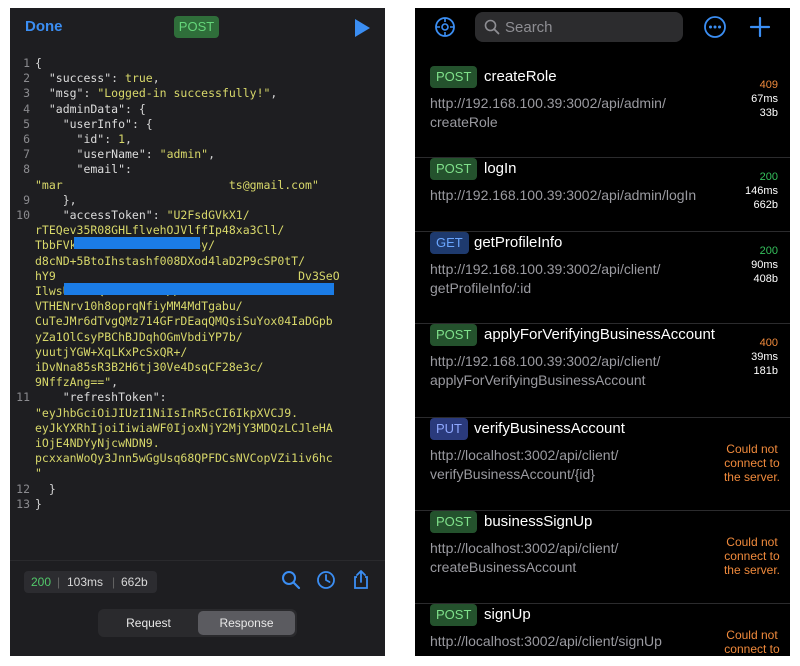 Image resolution: width=800 pixels, height=666 pixels. Describe the element at coordinates (38, 63) in the screenshot. I see `code-line: {` at that location.